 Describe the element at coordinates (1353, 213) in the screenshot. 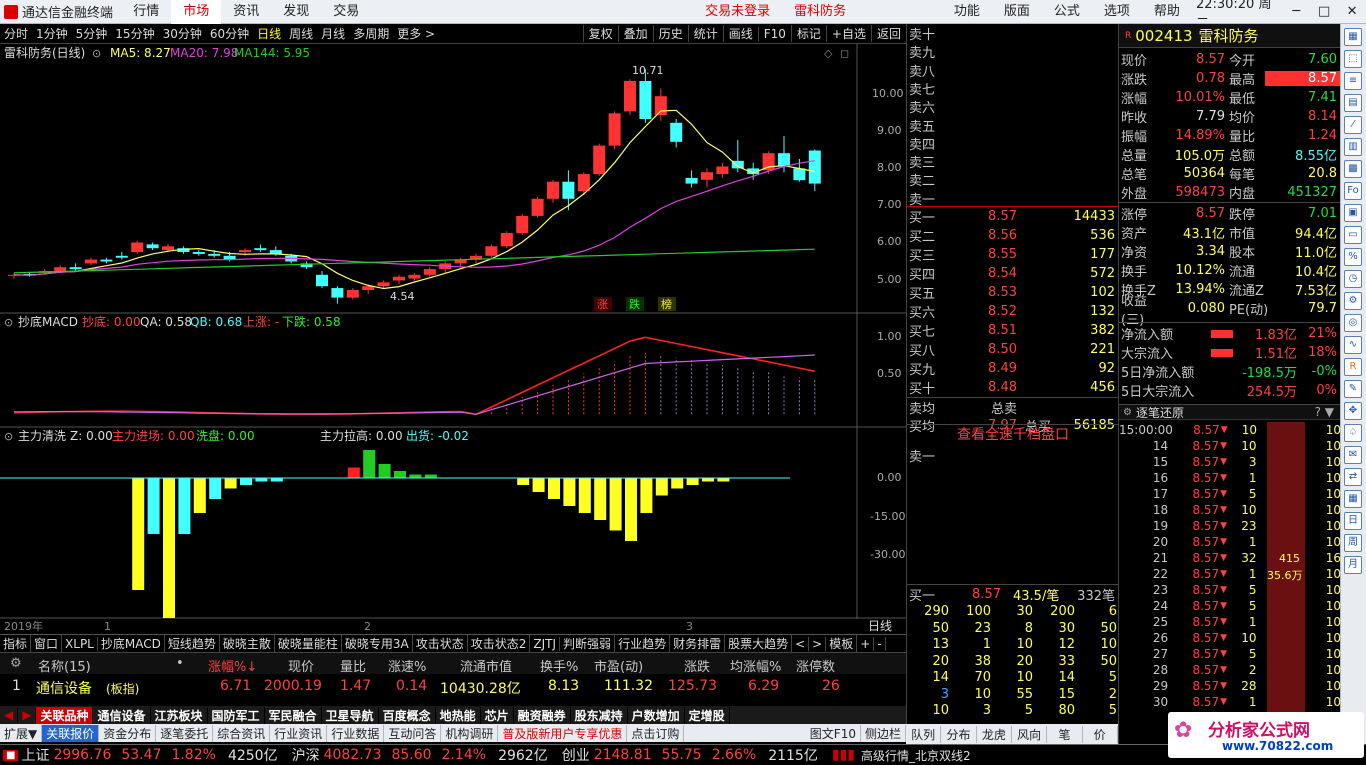

I see `tool-icon-9: ▣` at that location.